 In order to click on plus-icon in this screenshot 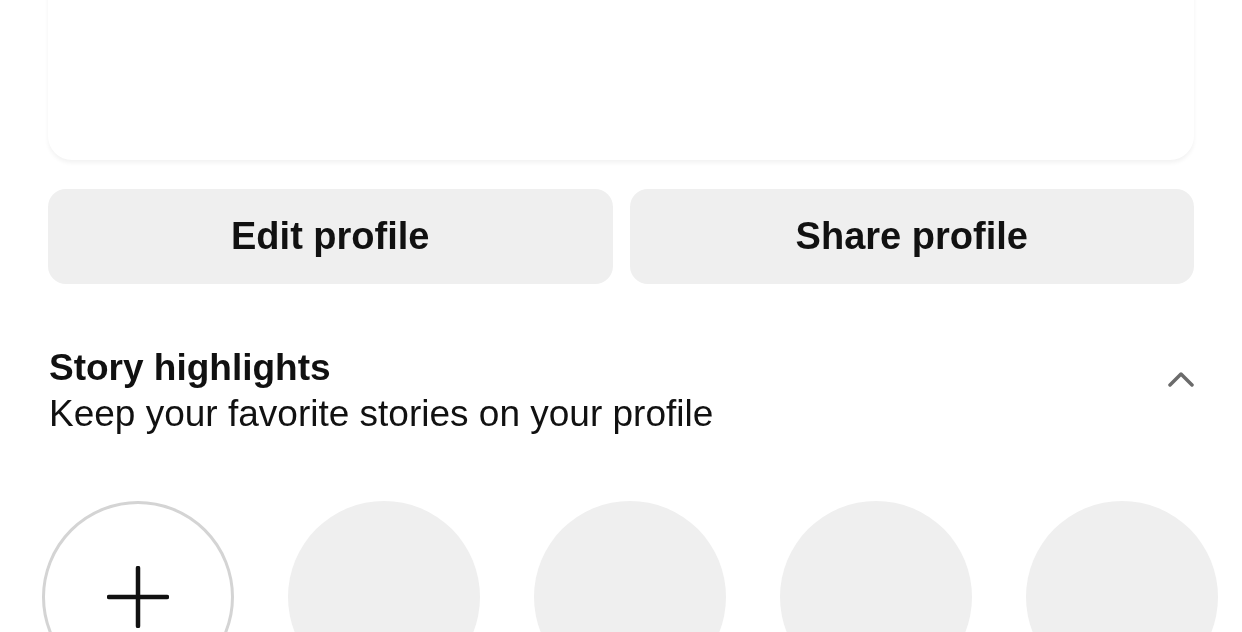, I will do `click(138, 597)`.